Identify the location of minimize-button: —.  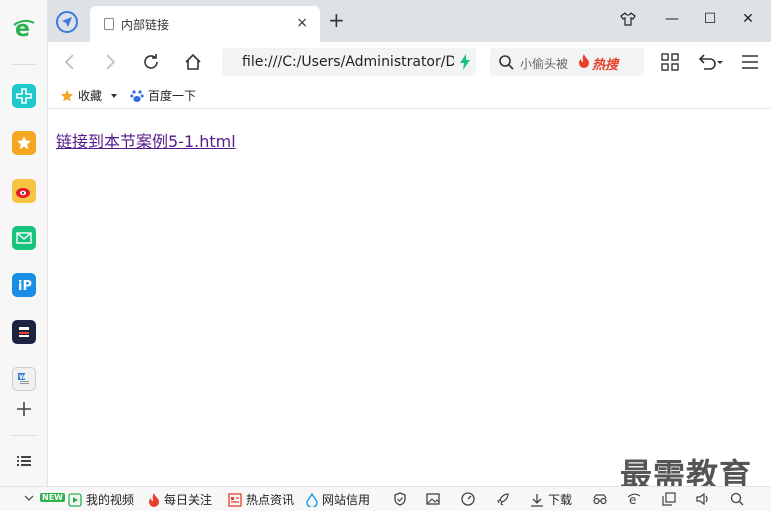
(672, 19).